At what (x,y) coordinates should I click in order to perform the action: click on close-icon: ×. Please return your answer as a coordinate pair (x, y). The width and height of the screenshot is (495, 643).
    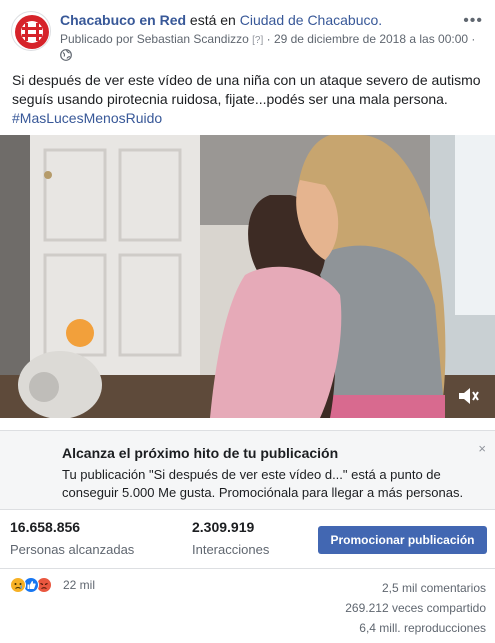
    Looking at the image, I should click on (482, 448).